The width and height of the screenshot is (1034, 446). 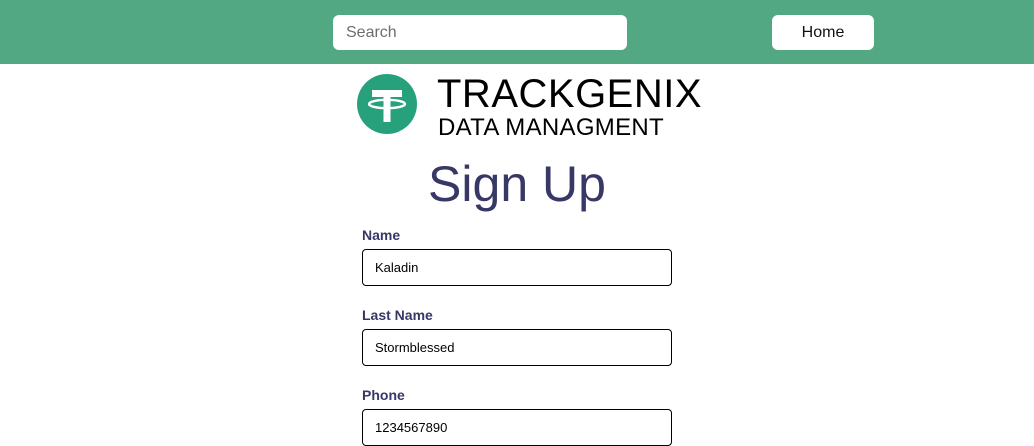 What do you see at coordinates (517, 267) in the screenshot?
I see `name-field` at bounding box center [517, 267].